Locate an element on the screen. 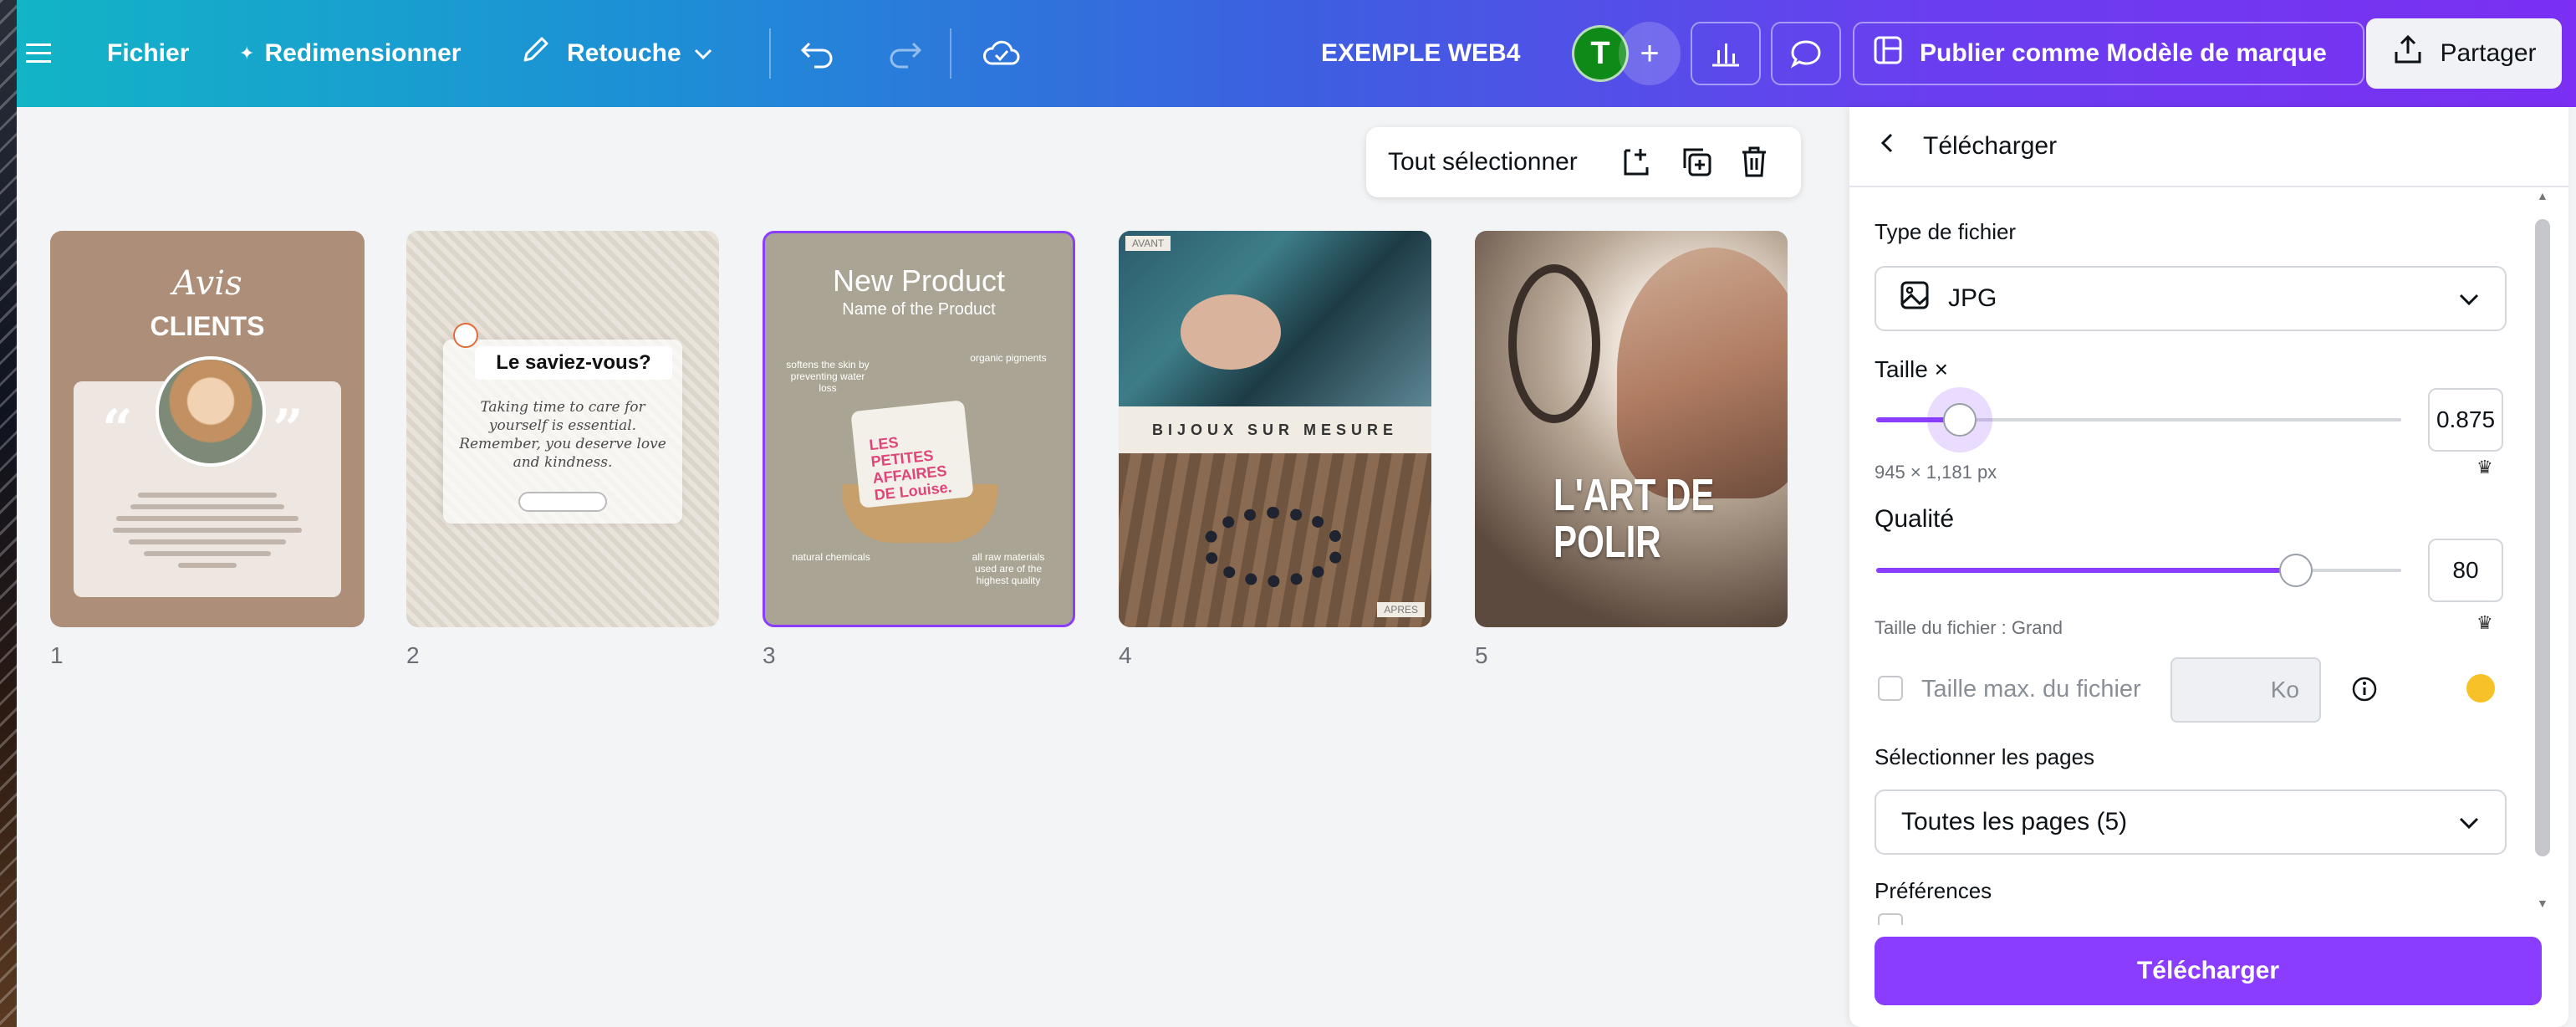 The width and height of the screenshot is (2576, 1027). retouch-menu-label: Retouche is located at coordinates (624, 53).